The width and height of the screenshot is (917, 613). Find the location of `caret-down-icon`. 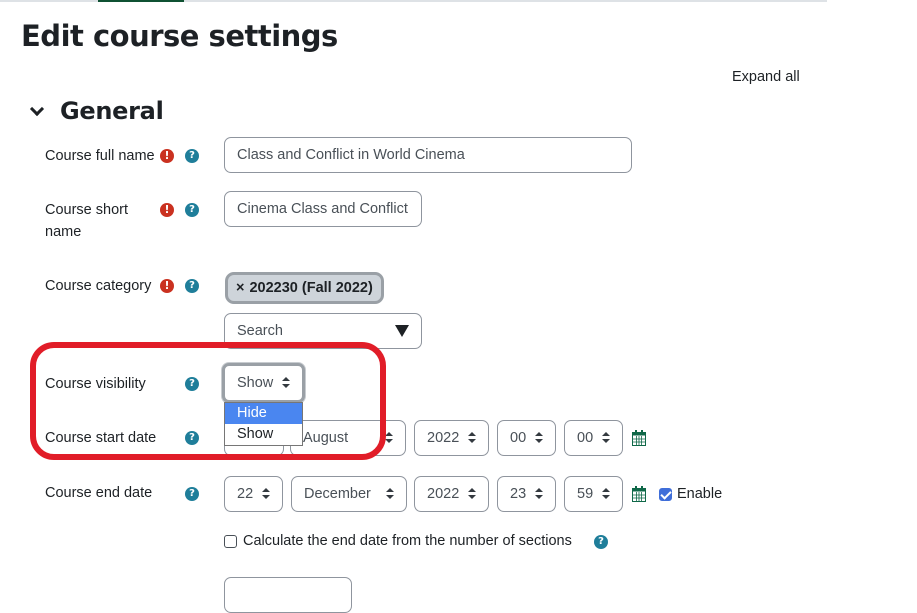

caret-down-icon is located at coordinates (402, 331).